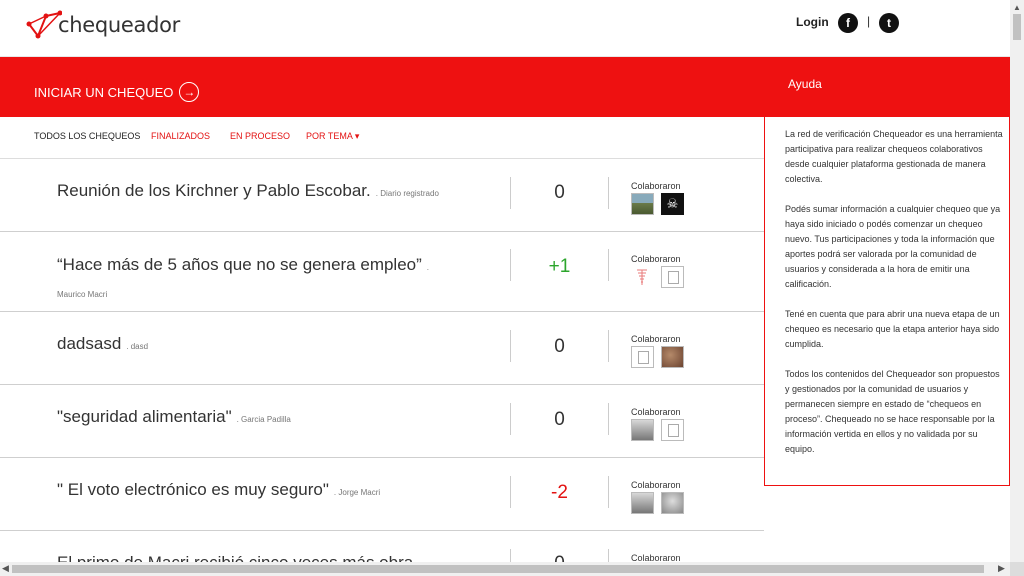  What do you see at coordinates (189, 92) in the screenshot?
I see `arrow-right-icon: →` at bounding box center [189, 92].